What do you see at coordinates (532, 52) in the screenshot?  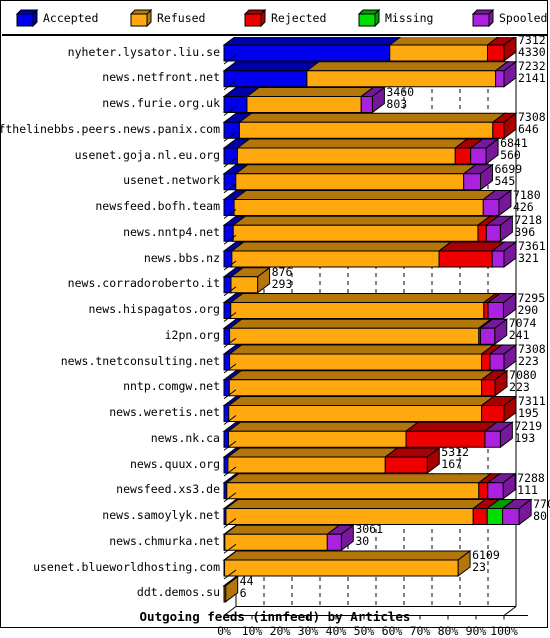 I see `bar-value-secondary: 4330` at bounding box center [532, 52].